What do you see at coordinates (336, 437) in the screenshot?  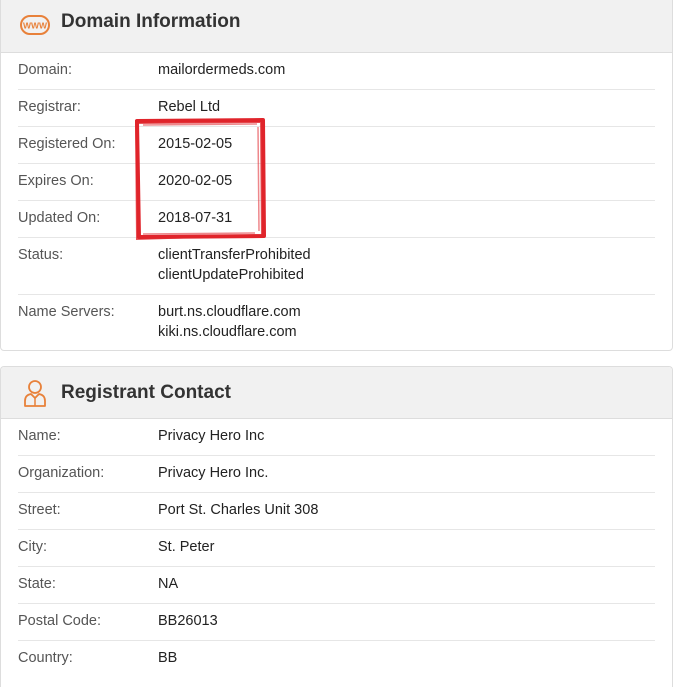 I see `row-name: Name: Privacy Hero Inc` at bounding box center [336, 437].